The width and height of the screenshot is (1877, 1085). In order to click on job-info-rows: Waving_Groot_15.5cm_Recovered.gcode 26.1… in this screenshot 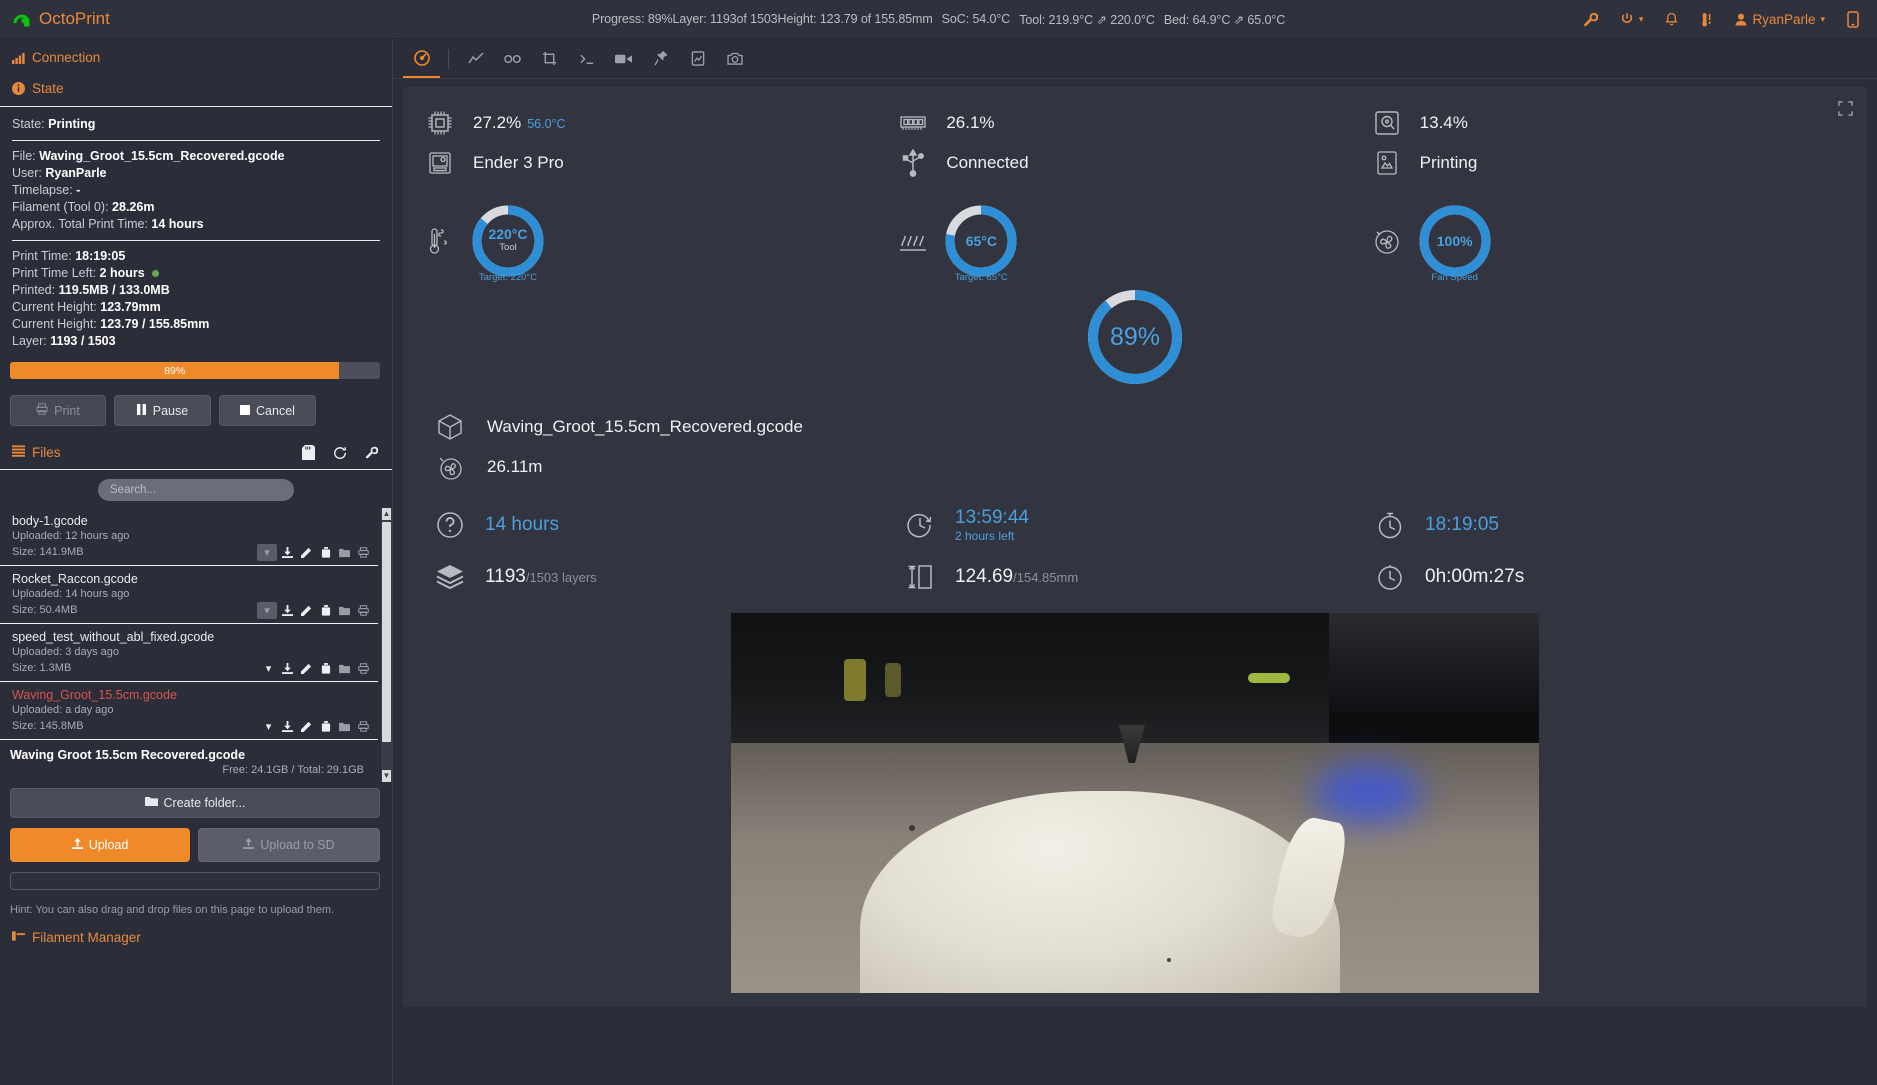, I will do `click(1135, 438)`.